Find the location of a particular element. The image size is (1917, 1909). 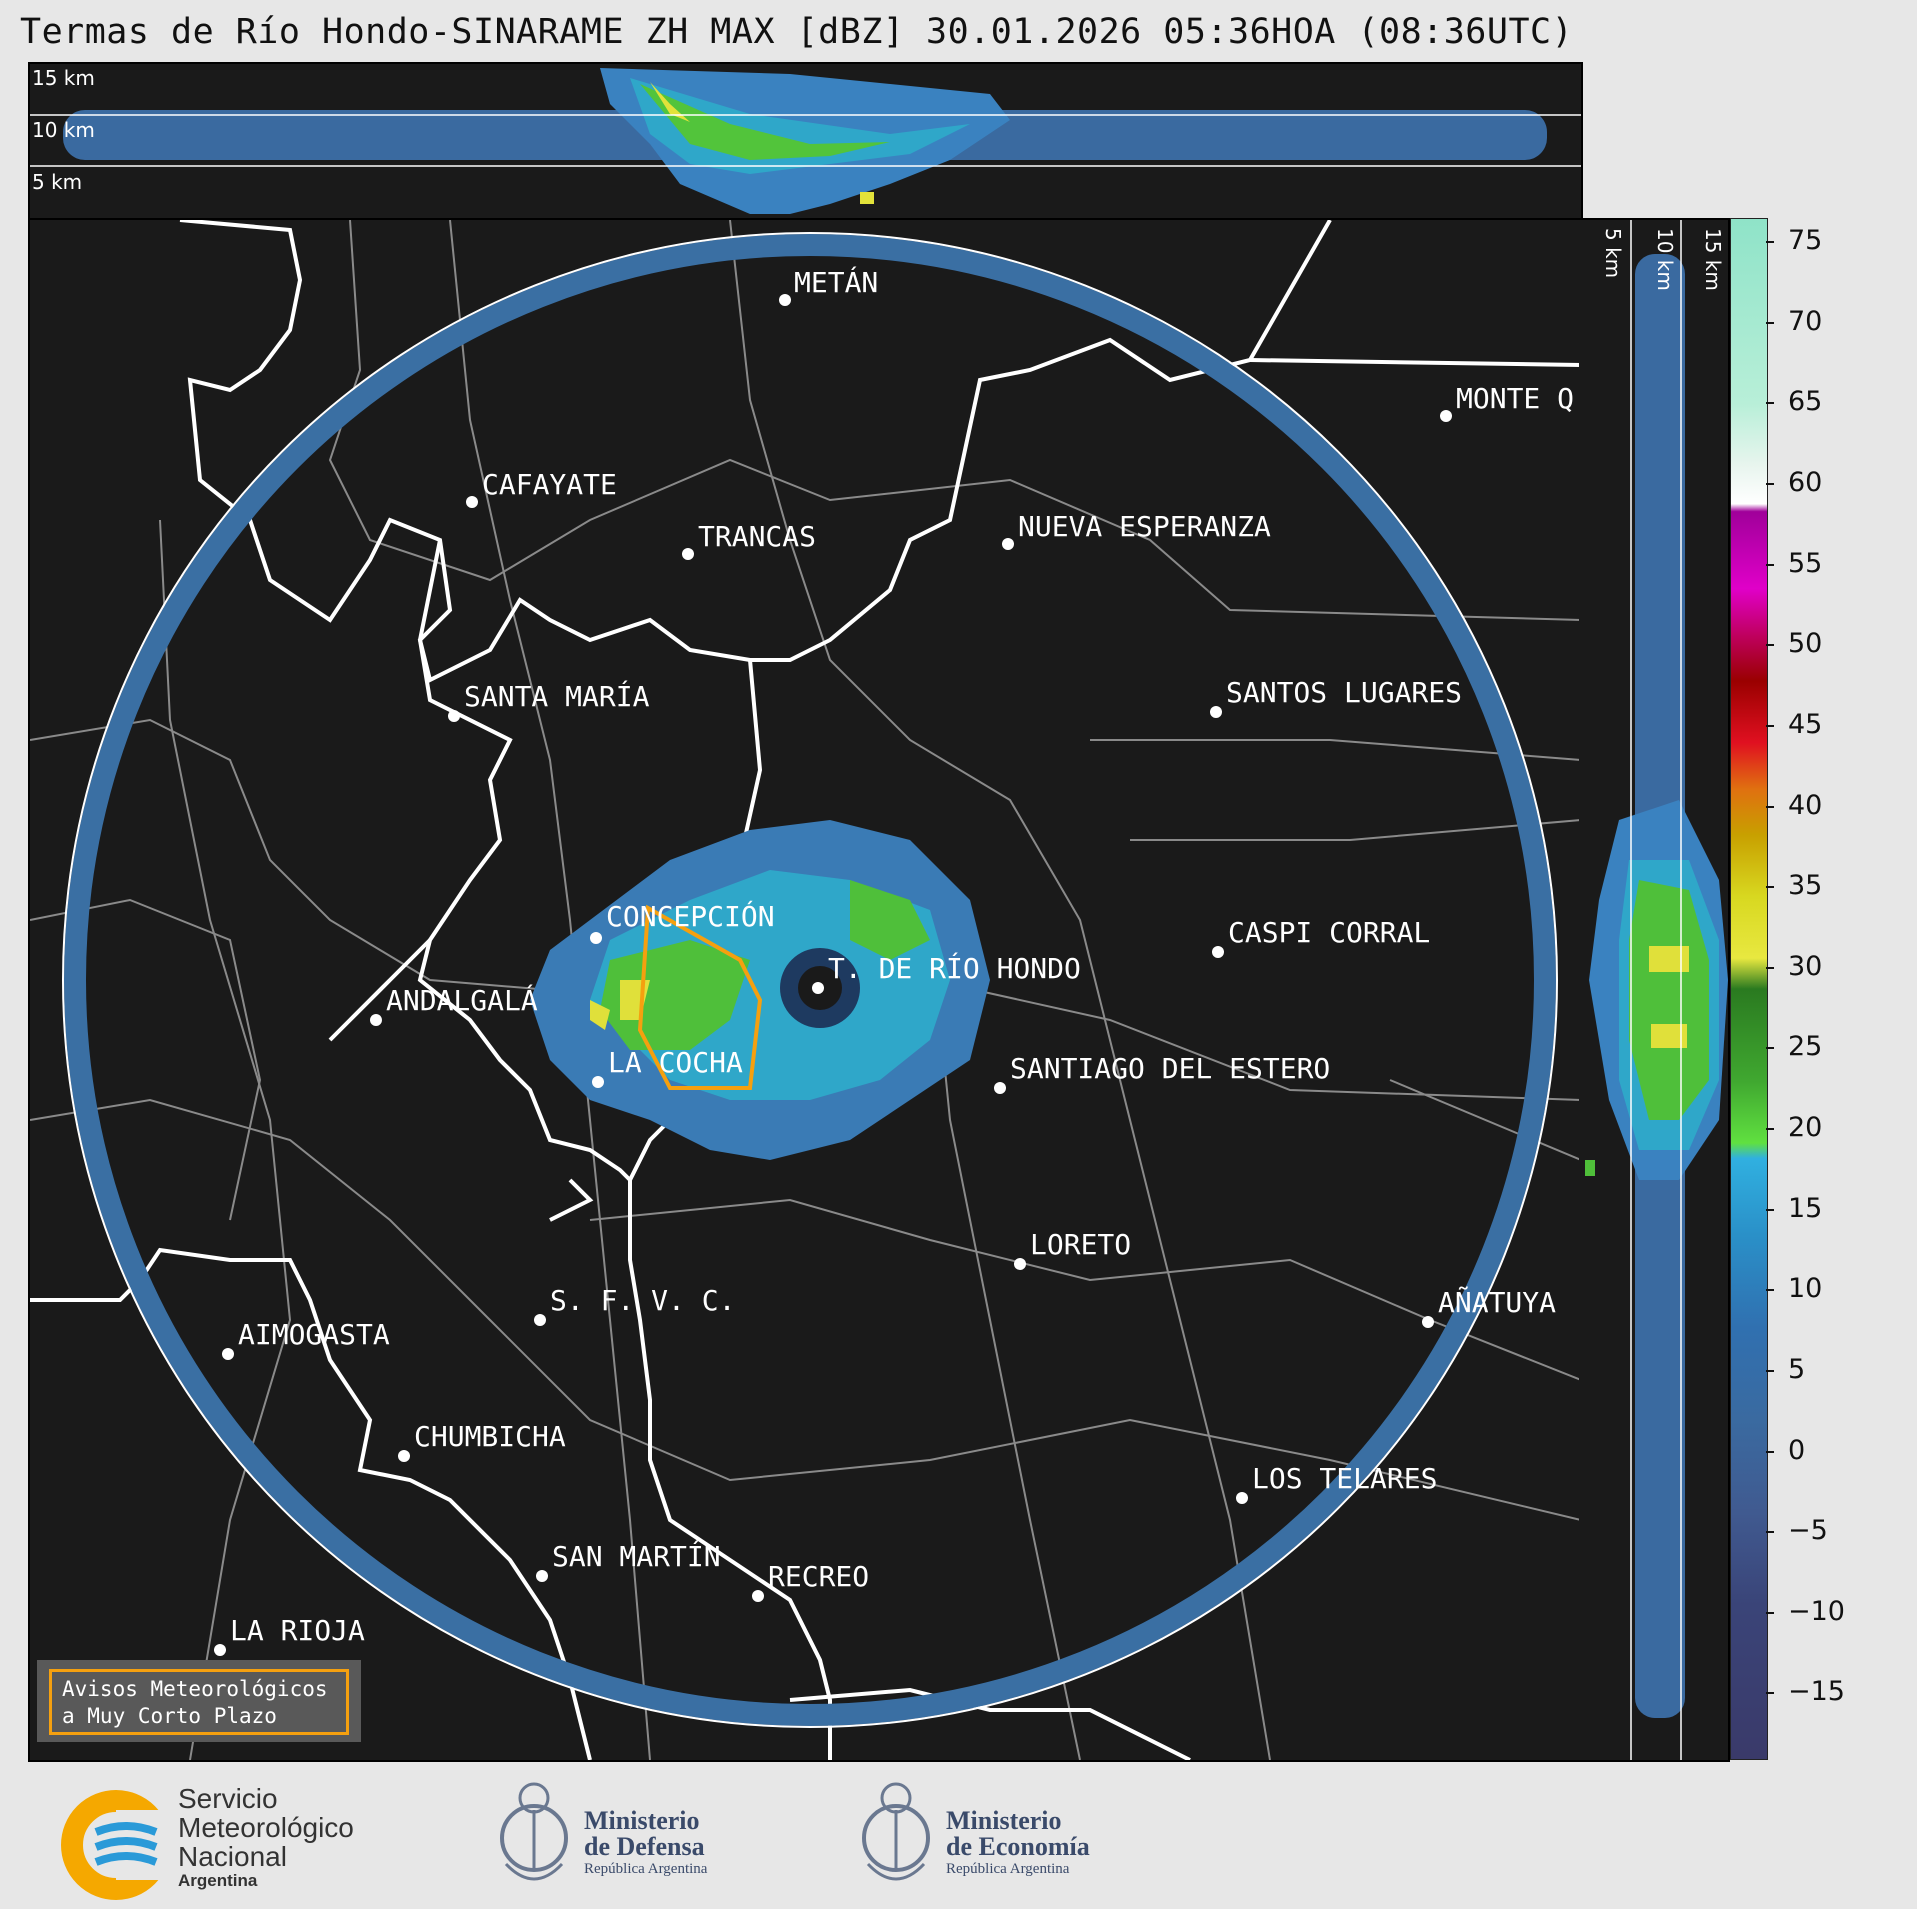

side-cross-section: 5 km 10 km 15 km is located at coordinates (1654, 990).